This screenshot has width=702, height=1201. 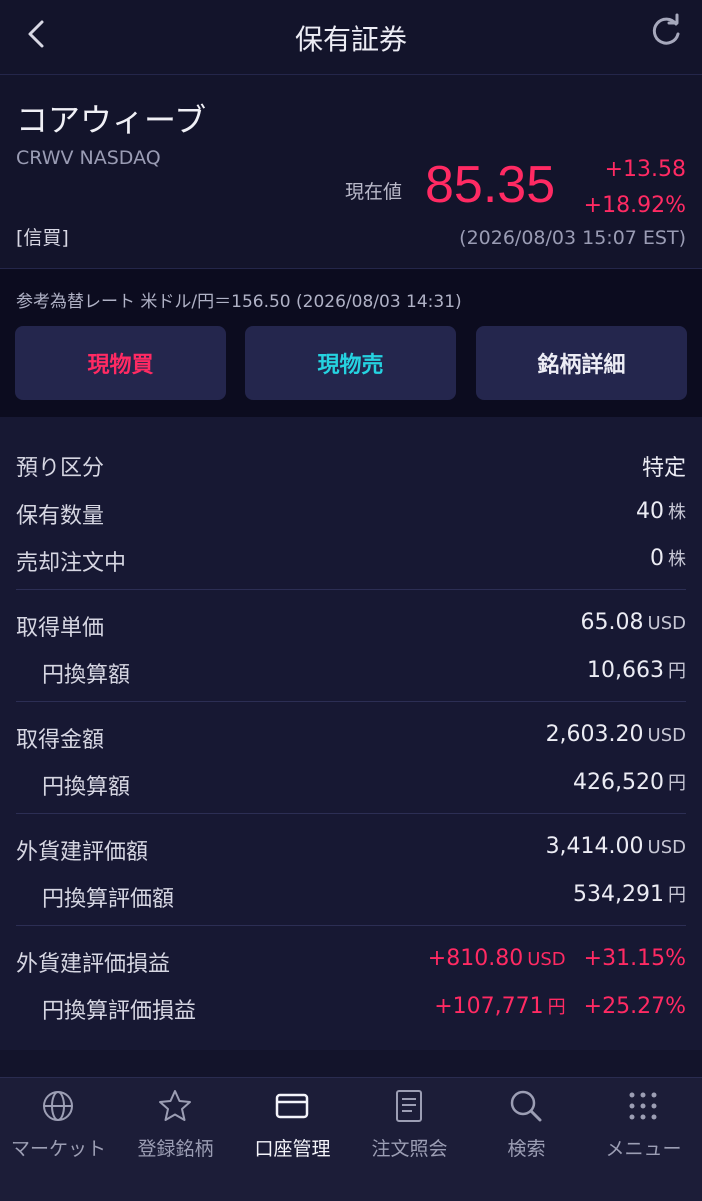 I want to click on detail-row-deposit-type: 預り区分 特定, so click(x=351, y=464).